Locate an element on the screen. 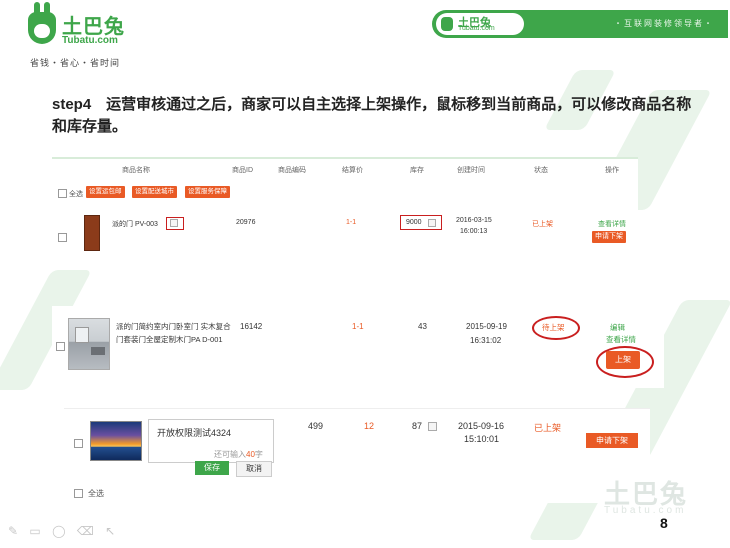  stock-value: 43 is located at coordinates (422, 326).